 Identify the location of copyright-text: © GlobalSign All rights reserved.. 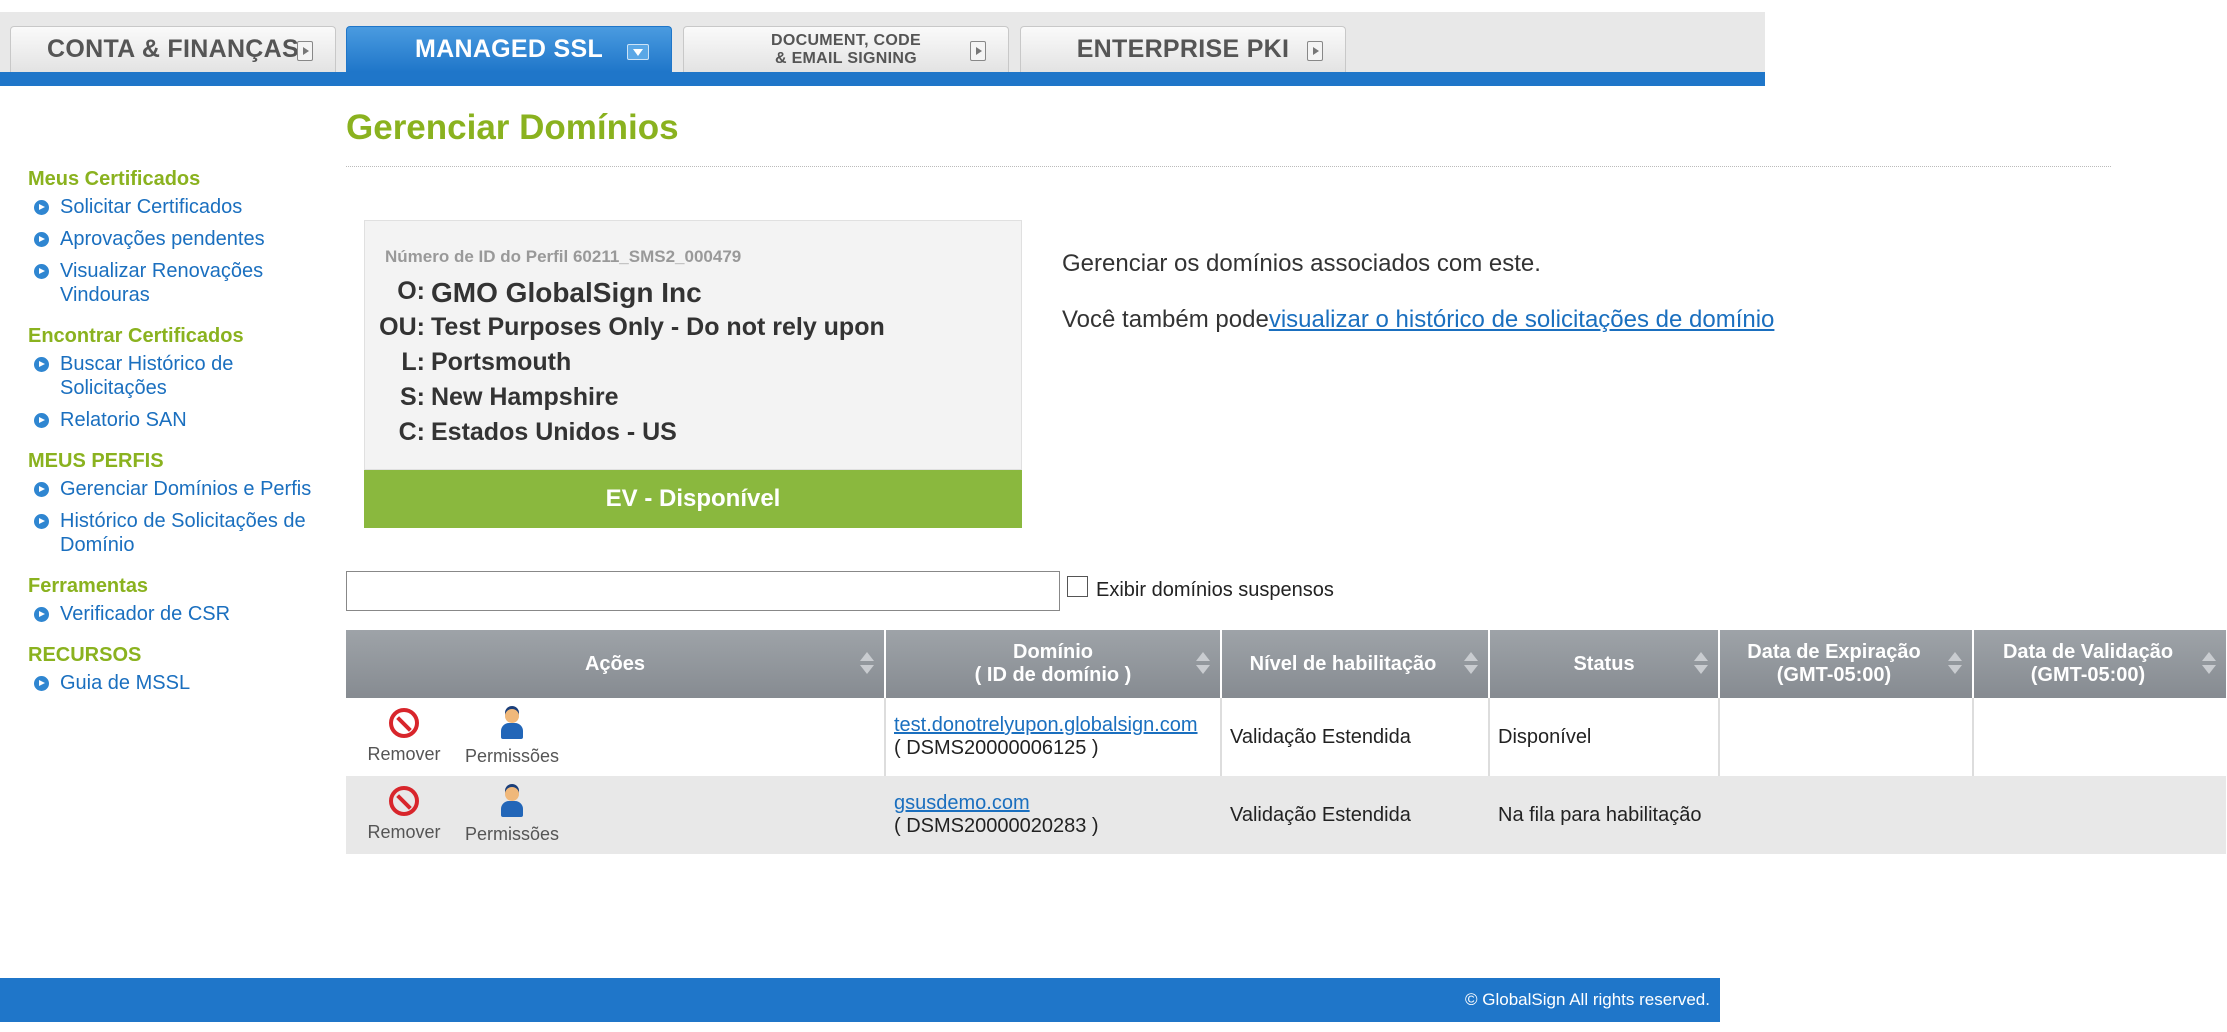
(1587, 999).